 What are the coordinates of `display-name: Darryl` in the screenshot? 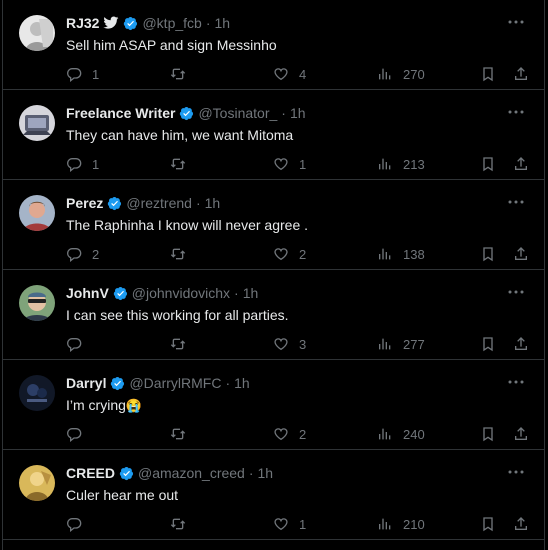 It's located at (86, 383).